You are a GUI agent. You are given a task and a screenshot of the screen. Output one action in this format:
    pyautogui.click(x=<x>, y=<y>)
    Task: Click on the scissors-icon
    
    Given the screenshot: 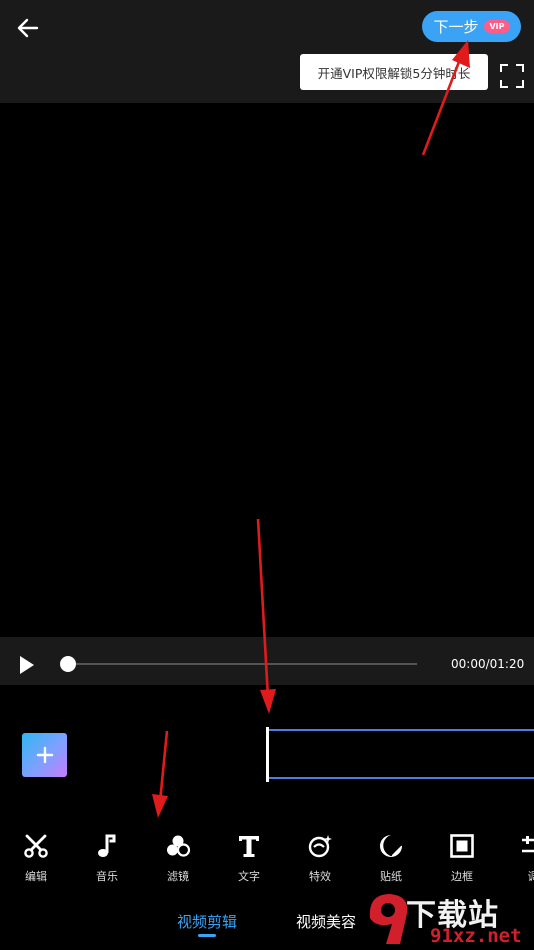 What is the action you would take?
    pyautogui.click(x=36, y=846)
    